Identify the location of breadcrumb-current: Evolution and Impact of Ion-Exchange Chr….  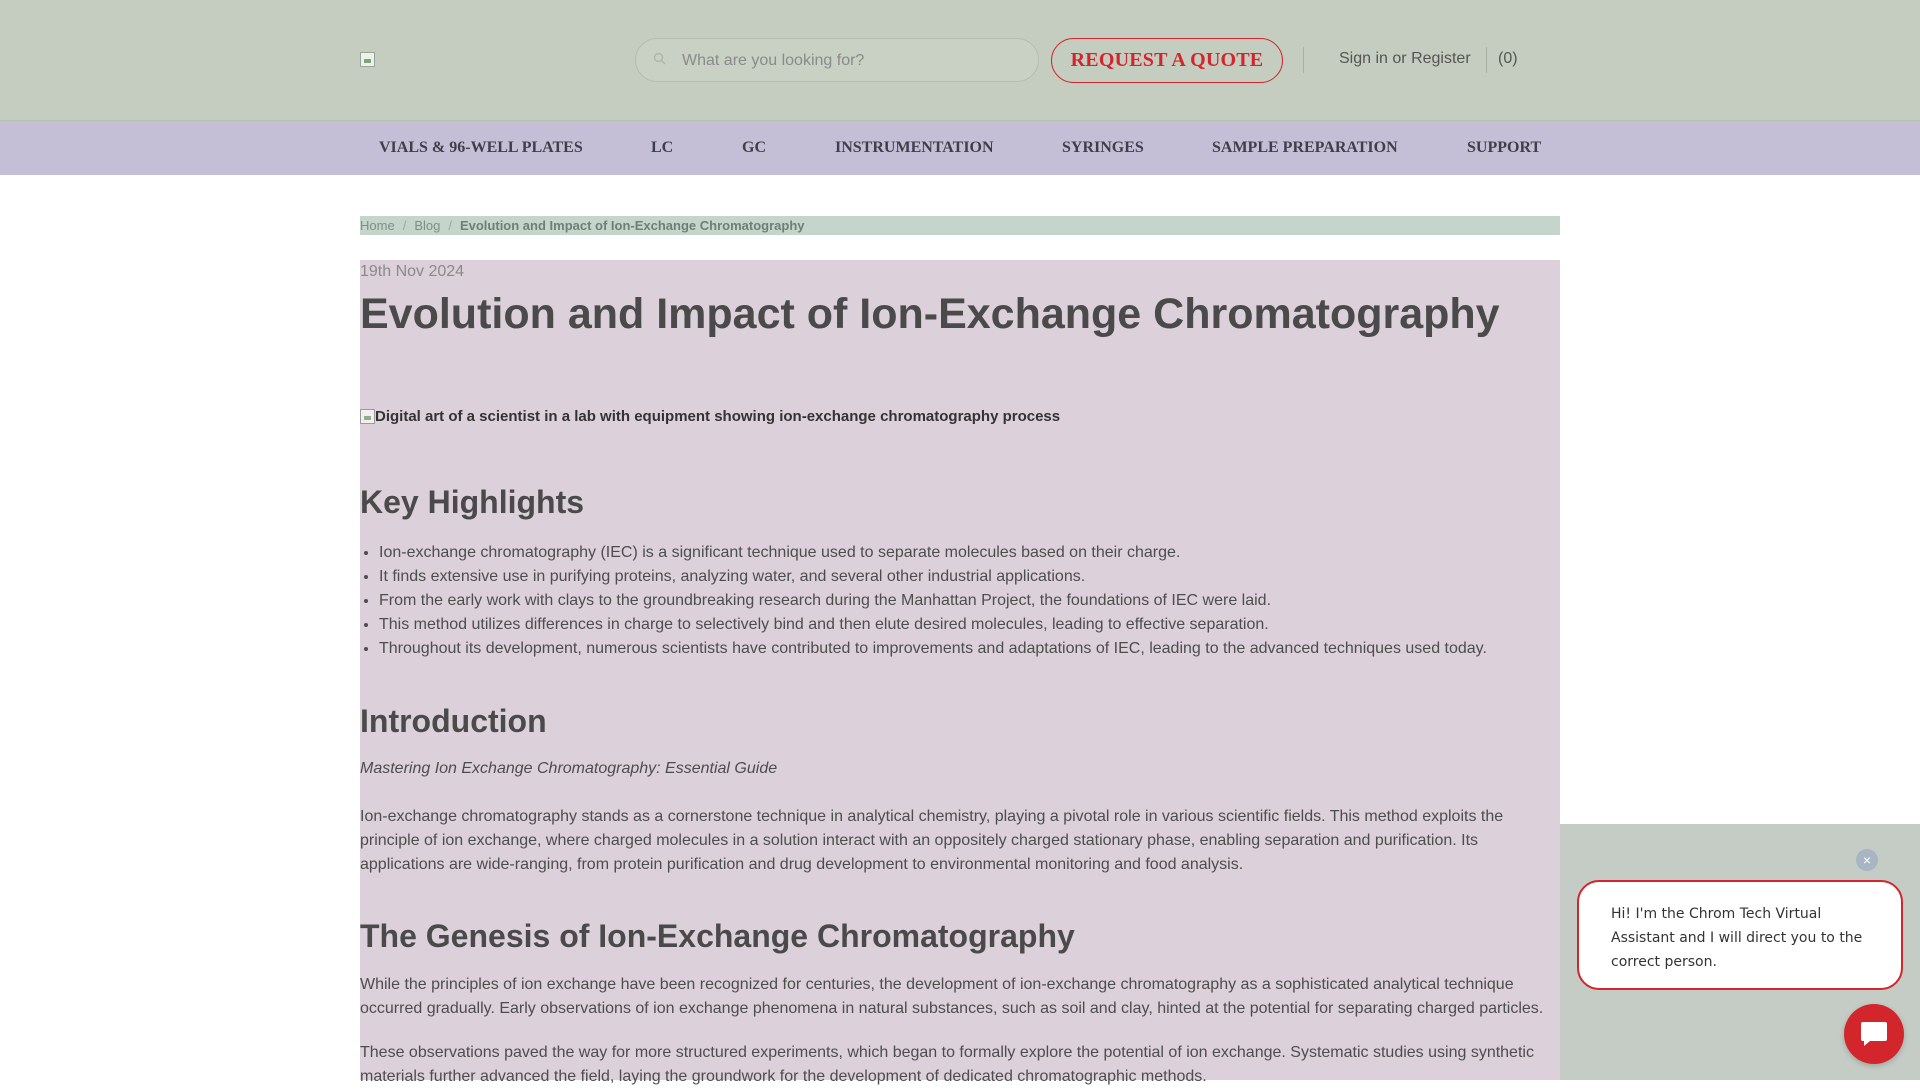
(632, 225).